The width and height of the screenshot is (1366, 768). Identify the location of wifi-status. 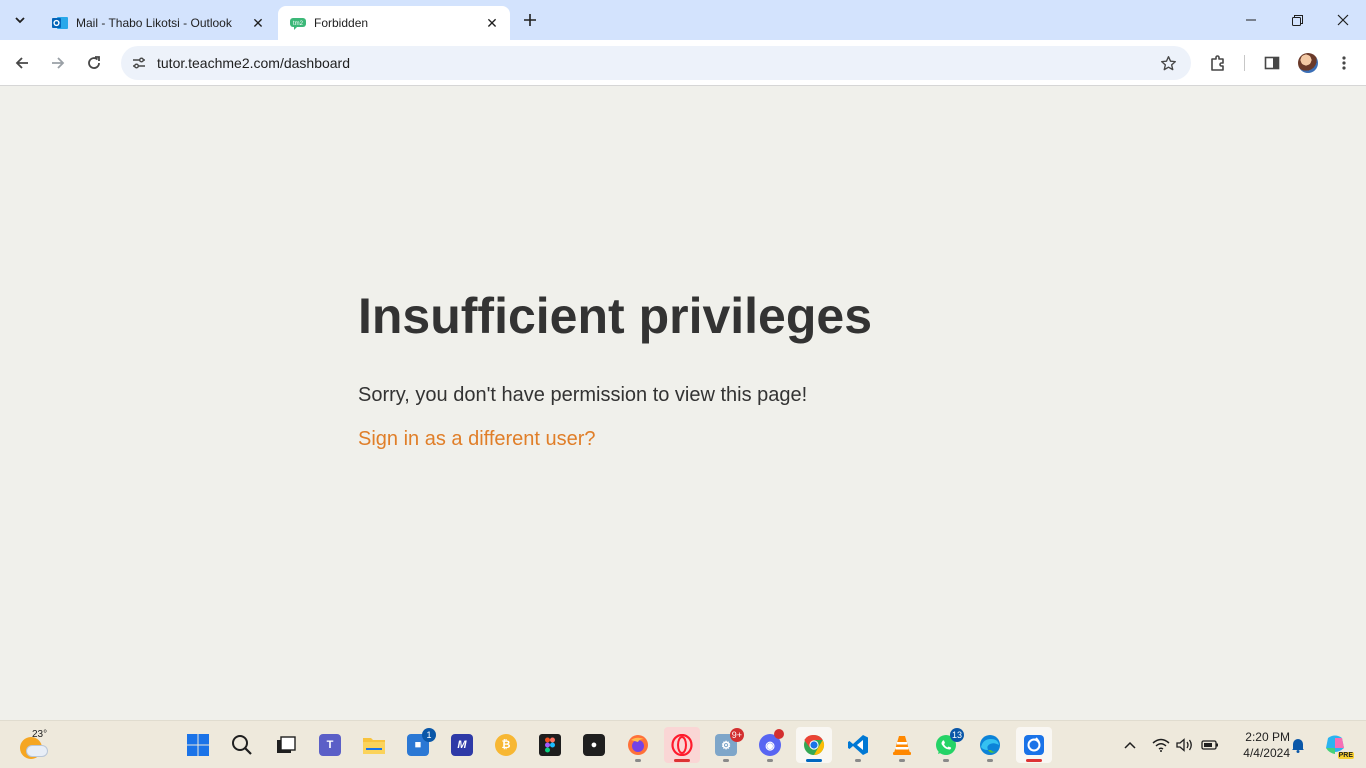
(1161, 745).